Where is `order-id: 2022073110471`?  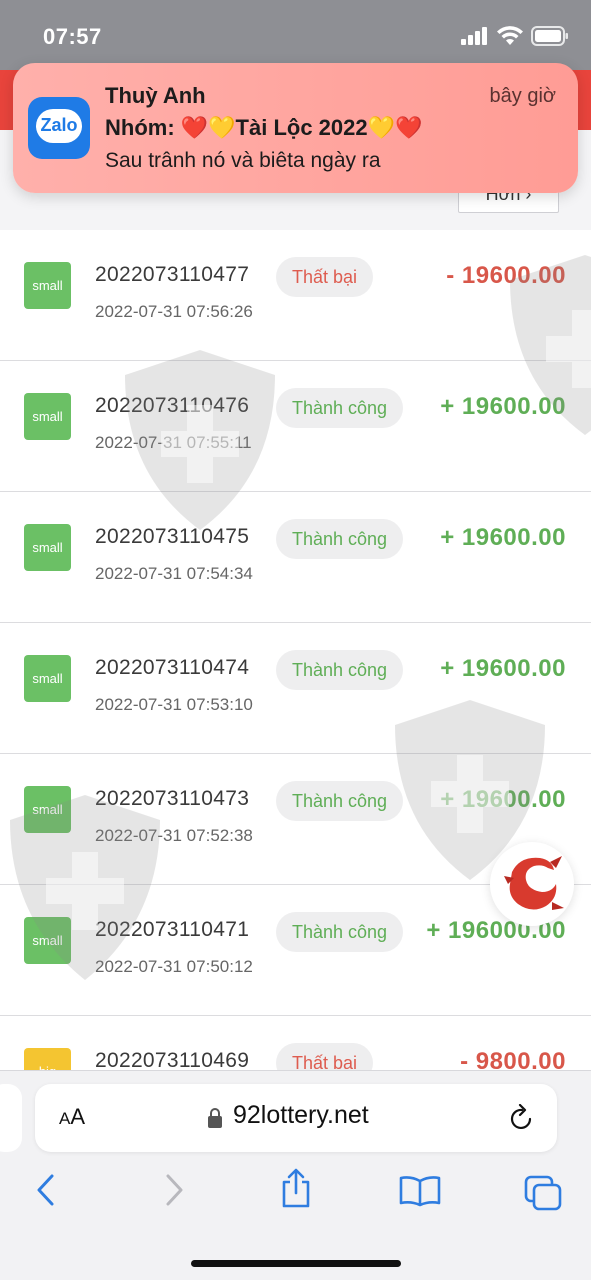 order-id: 2022073110471 is located at coordinates (172, 929).